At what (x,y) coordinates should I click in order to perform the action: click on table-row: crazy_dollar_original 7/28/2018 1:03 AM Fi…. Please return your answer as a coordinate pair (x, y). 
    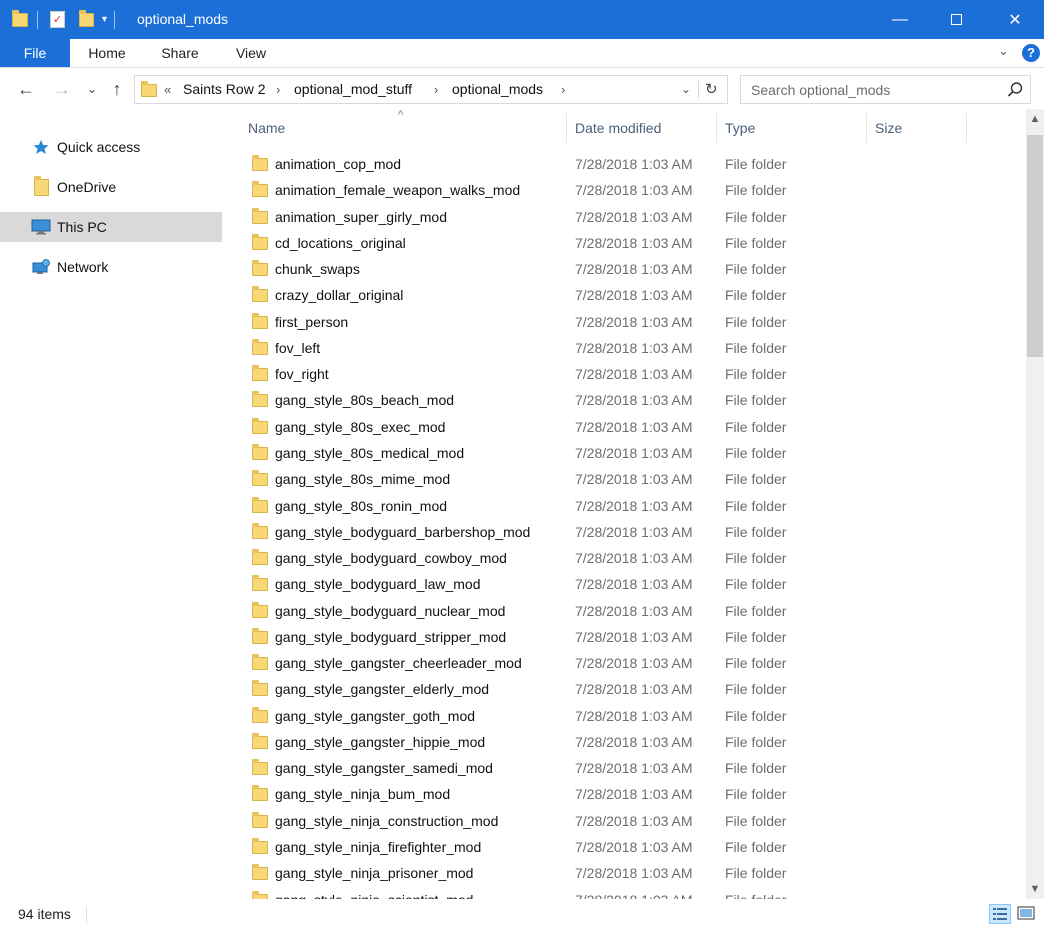
    Looking at the image, I should click on (633, 295).